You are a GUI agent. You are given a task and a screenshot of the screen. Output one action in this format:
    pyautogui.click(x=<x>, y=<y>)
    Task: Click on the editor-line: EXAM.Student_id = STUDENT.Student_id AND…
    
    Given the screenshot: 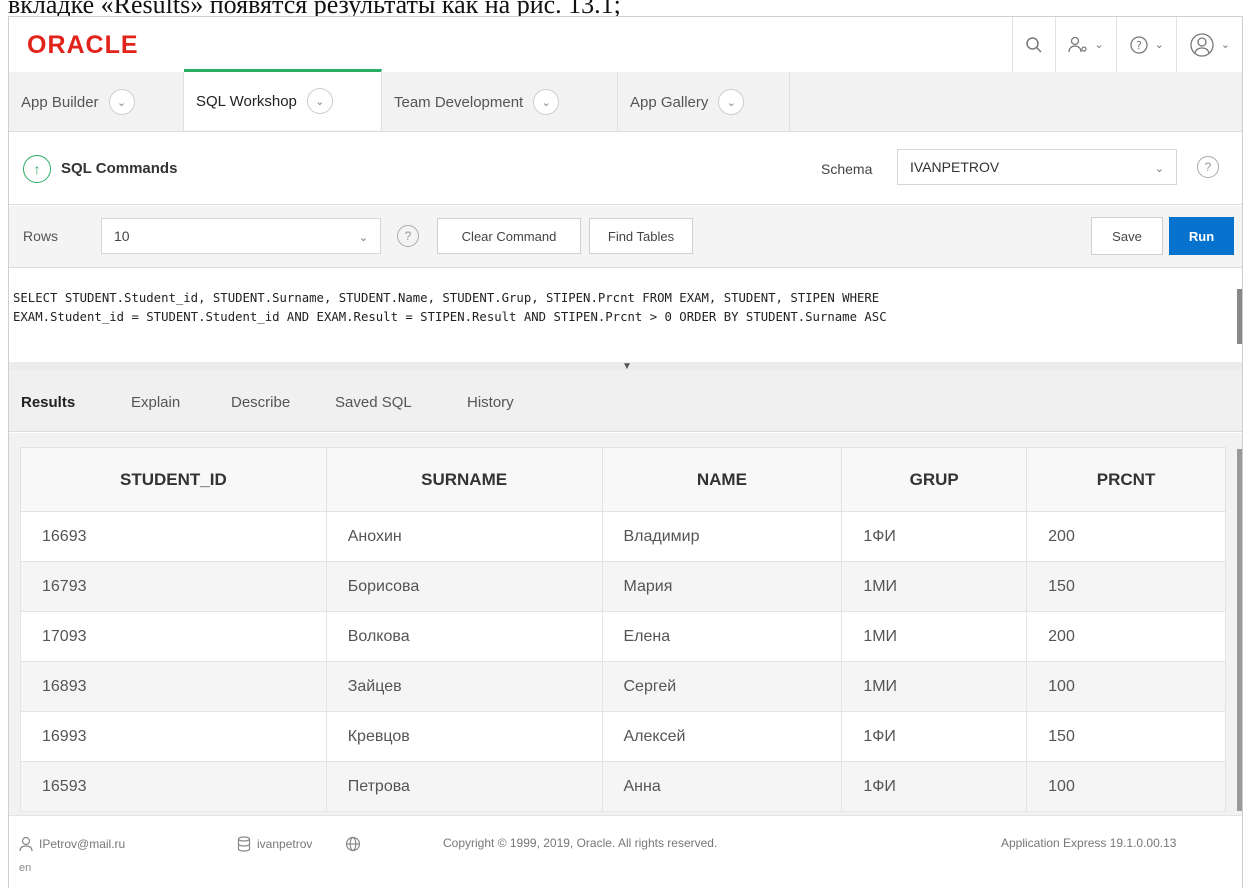 What is the action you would take?
    pyautogui.click(x=450, y=317)
    